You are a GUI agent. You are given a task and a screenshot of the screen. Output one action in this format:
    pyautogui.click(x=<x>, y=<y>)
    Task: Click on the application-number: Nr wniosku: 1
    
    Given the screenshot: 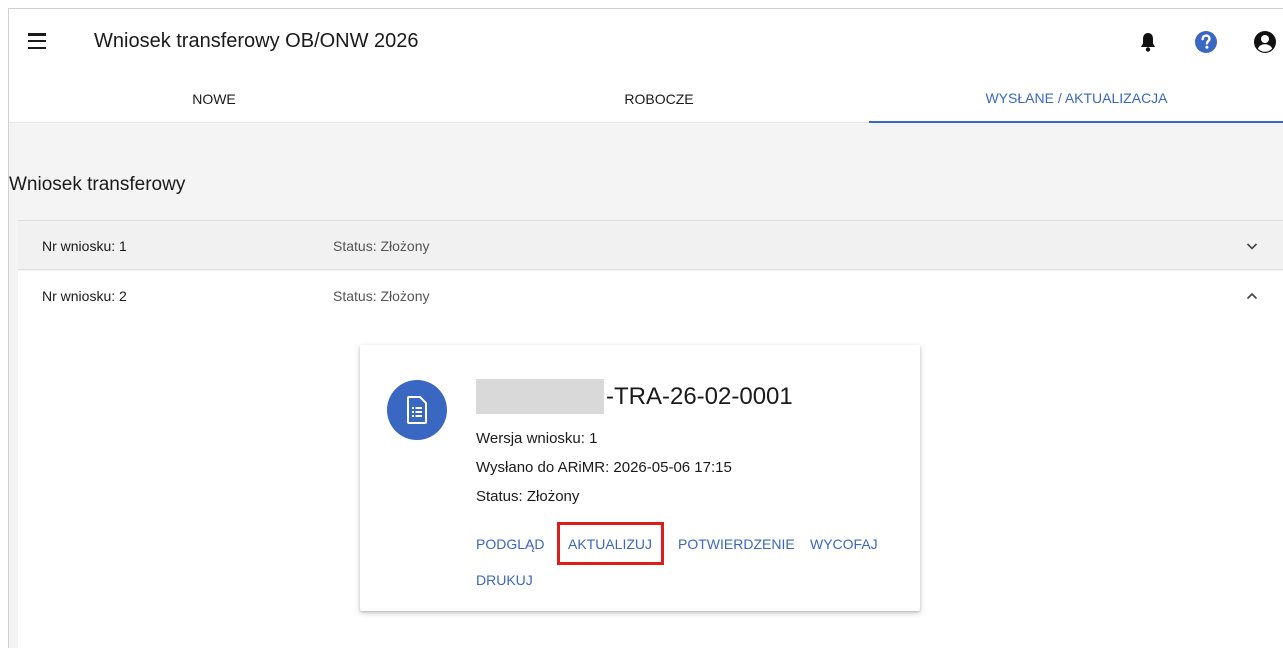 What is the action you would take?
    pyautogui.click(x=84, y=246)
    